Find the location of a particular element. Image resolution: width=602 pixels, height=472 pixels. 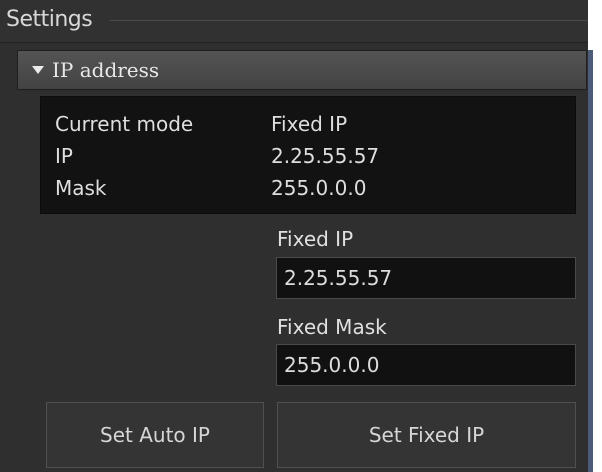

current-mode-label: Current mode is located at coordinates (124, 124).